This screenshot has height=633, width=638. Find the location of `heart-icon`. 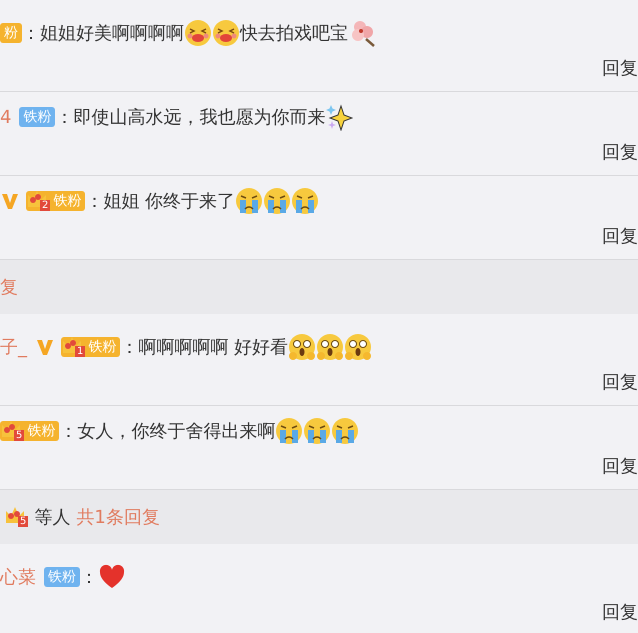

heart-icon is located at coordinates (112, 577).